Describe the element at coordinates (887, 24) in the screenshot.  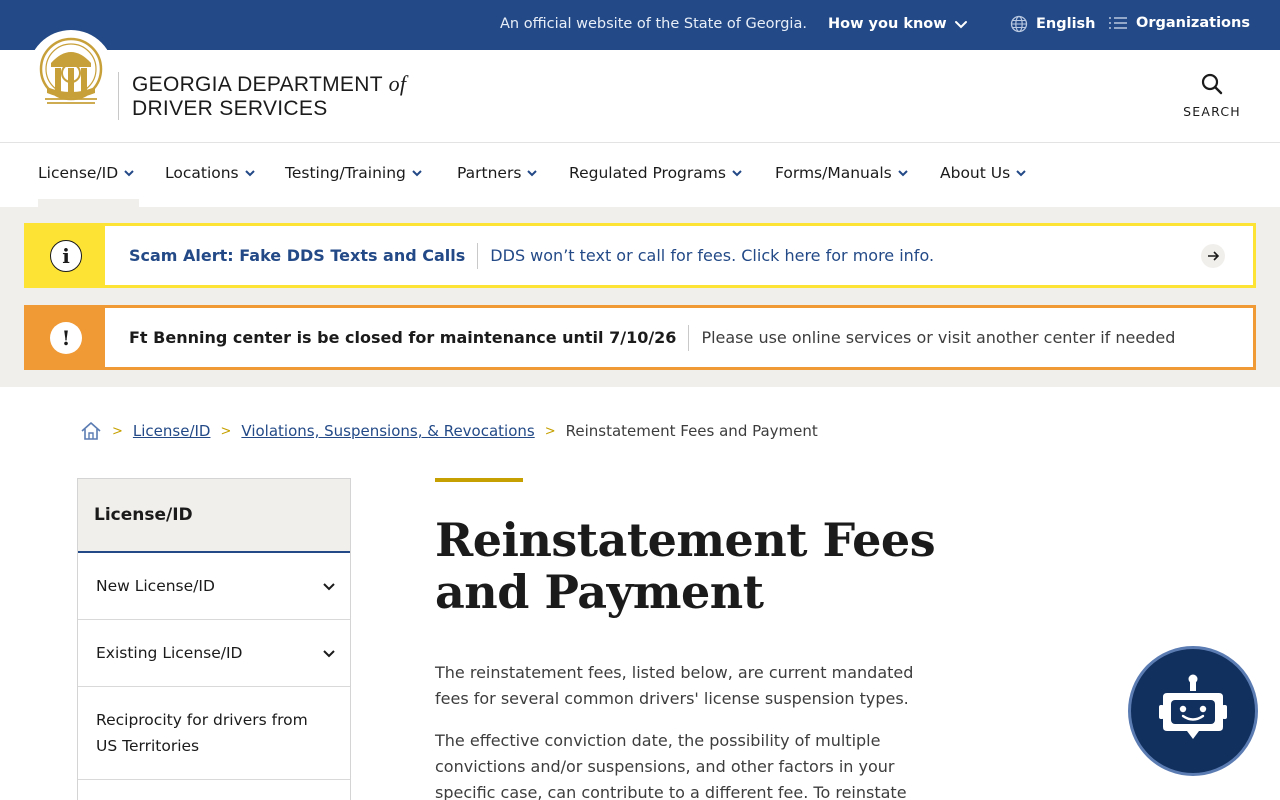
I see `how-you-know-label: How you know` at that location.